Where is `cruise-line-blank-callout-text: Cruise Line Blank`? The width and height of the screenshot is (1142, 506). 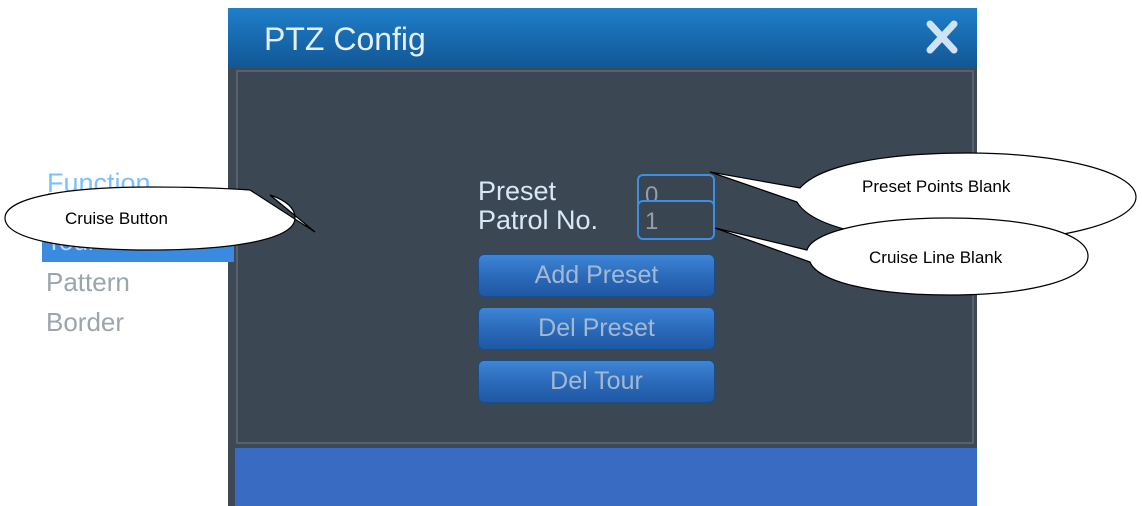
cruise-line-blank-callout-text: Cruise Line Blank is located at coordinates (936, 257).